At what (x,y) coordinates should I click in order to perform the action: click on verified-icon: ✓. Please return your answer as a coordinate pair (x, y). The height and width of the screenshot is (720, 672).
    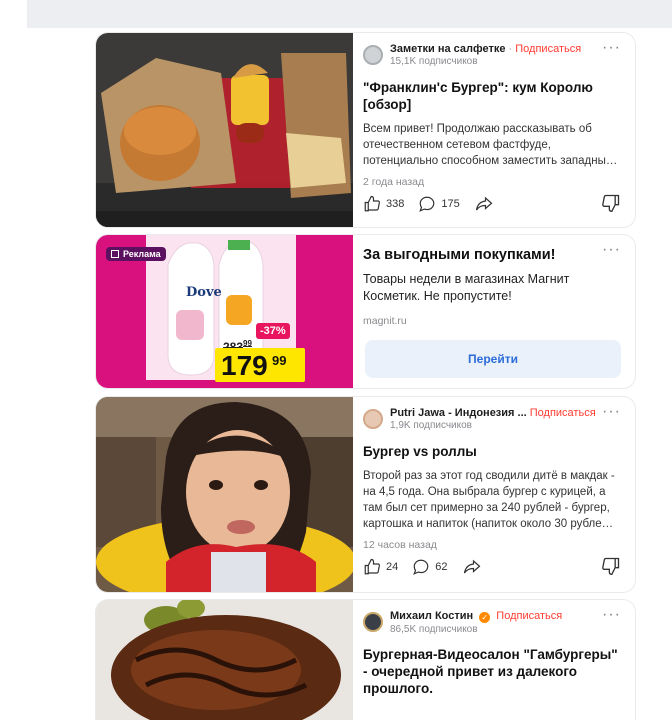
    Looking at the image, I should click on (485, 617).